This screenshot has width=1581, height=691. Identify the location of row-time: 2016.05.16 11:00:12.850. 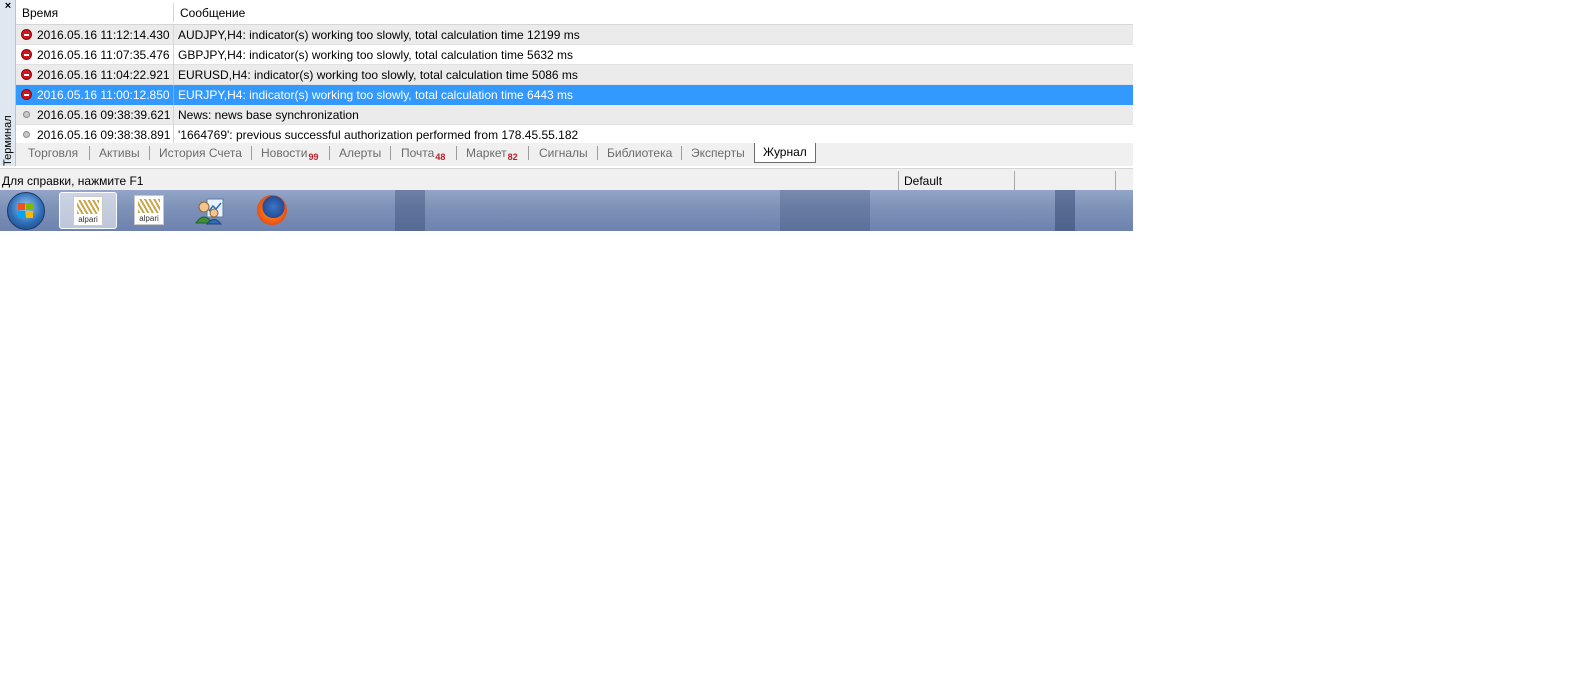
(103, 95).